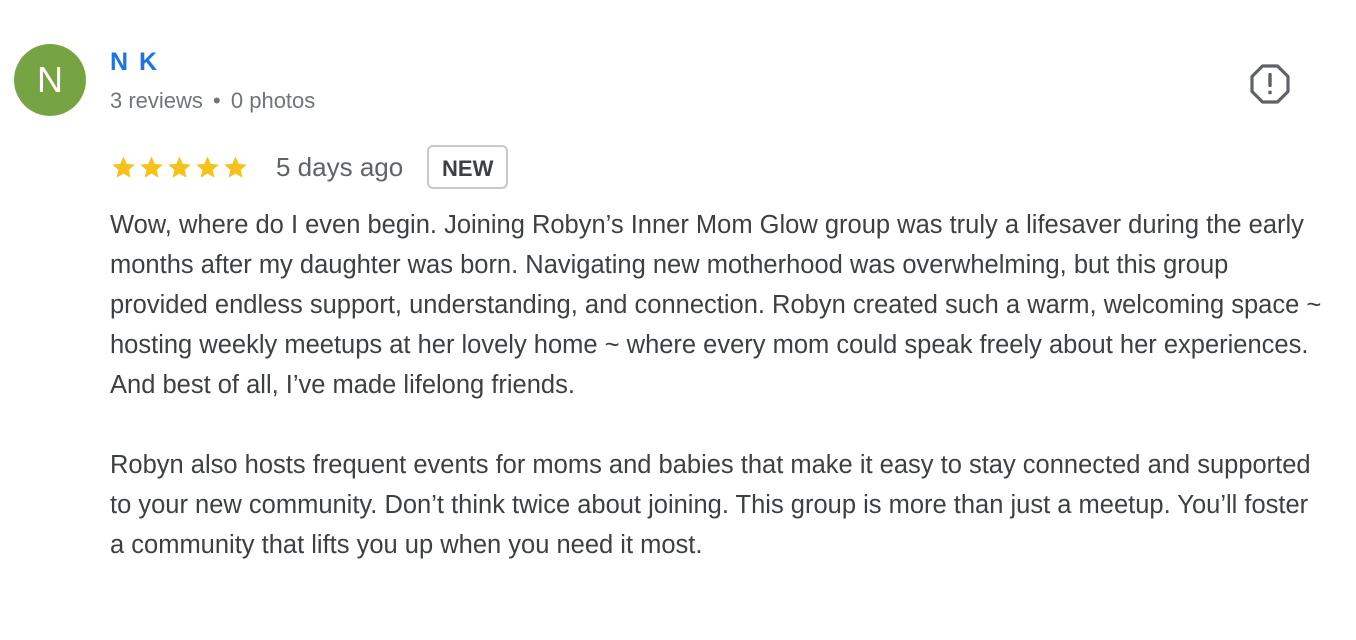 The height and width of the screenshot is (640, 1356). I want to click on author-meta: 3 reviews • 0 photos, so click(212, 101).